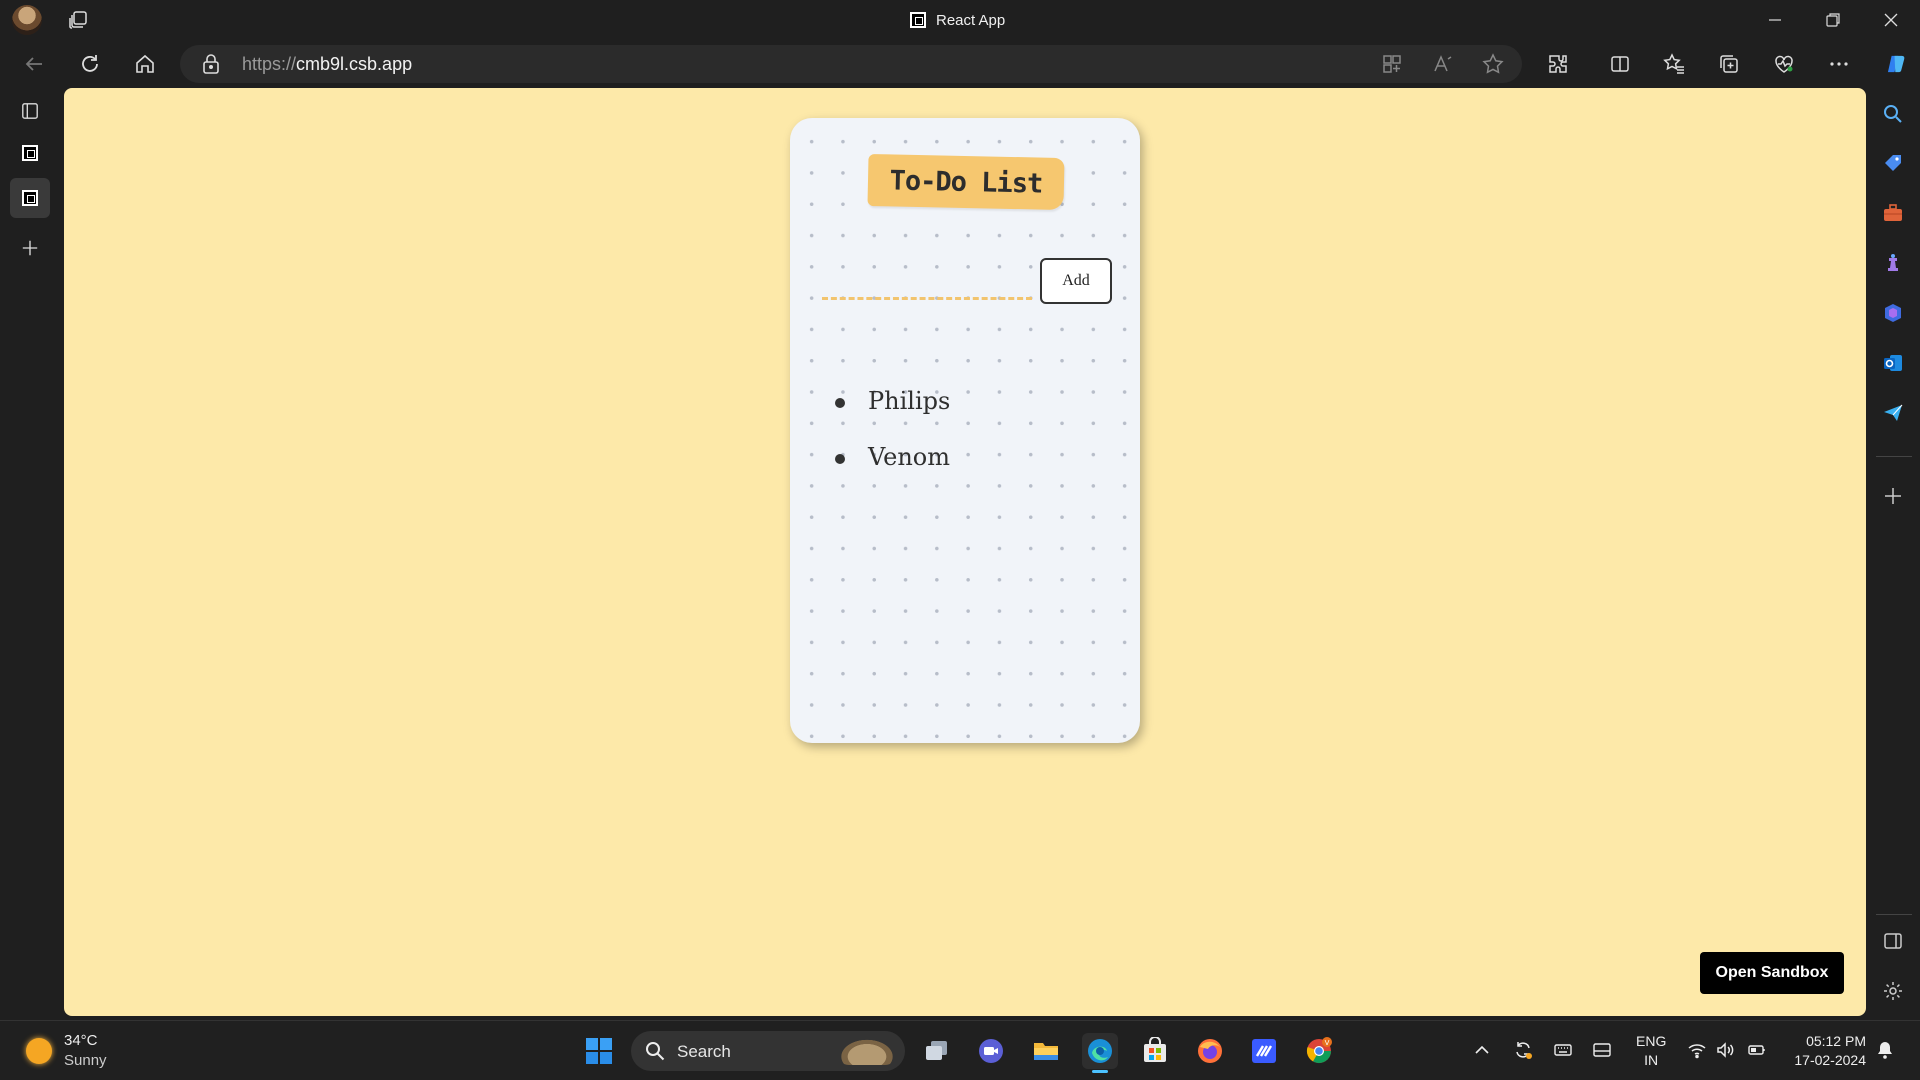 The image size is (1920, 1080). I want to click on split-screen-icon, so click(1620, 64).